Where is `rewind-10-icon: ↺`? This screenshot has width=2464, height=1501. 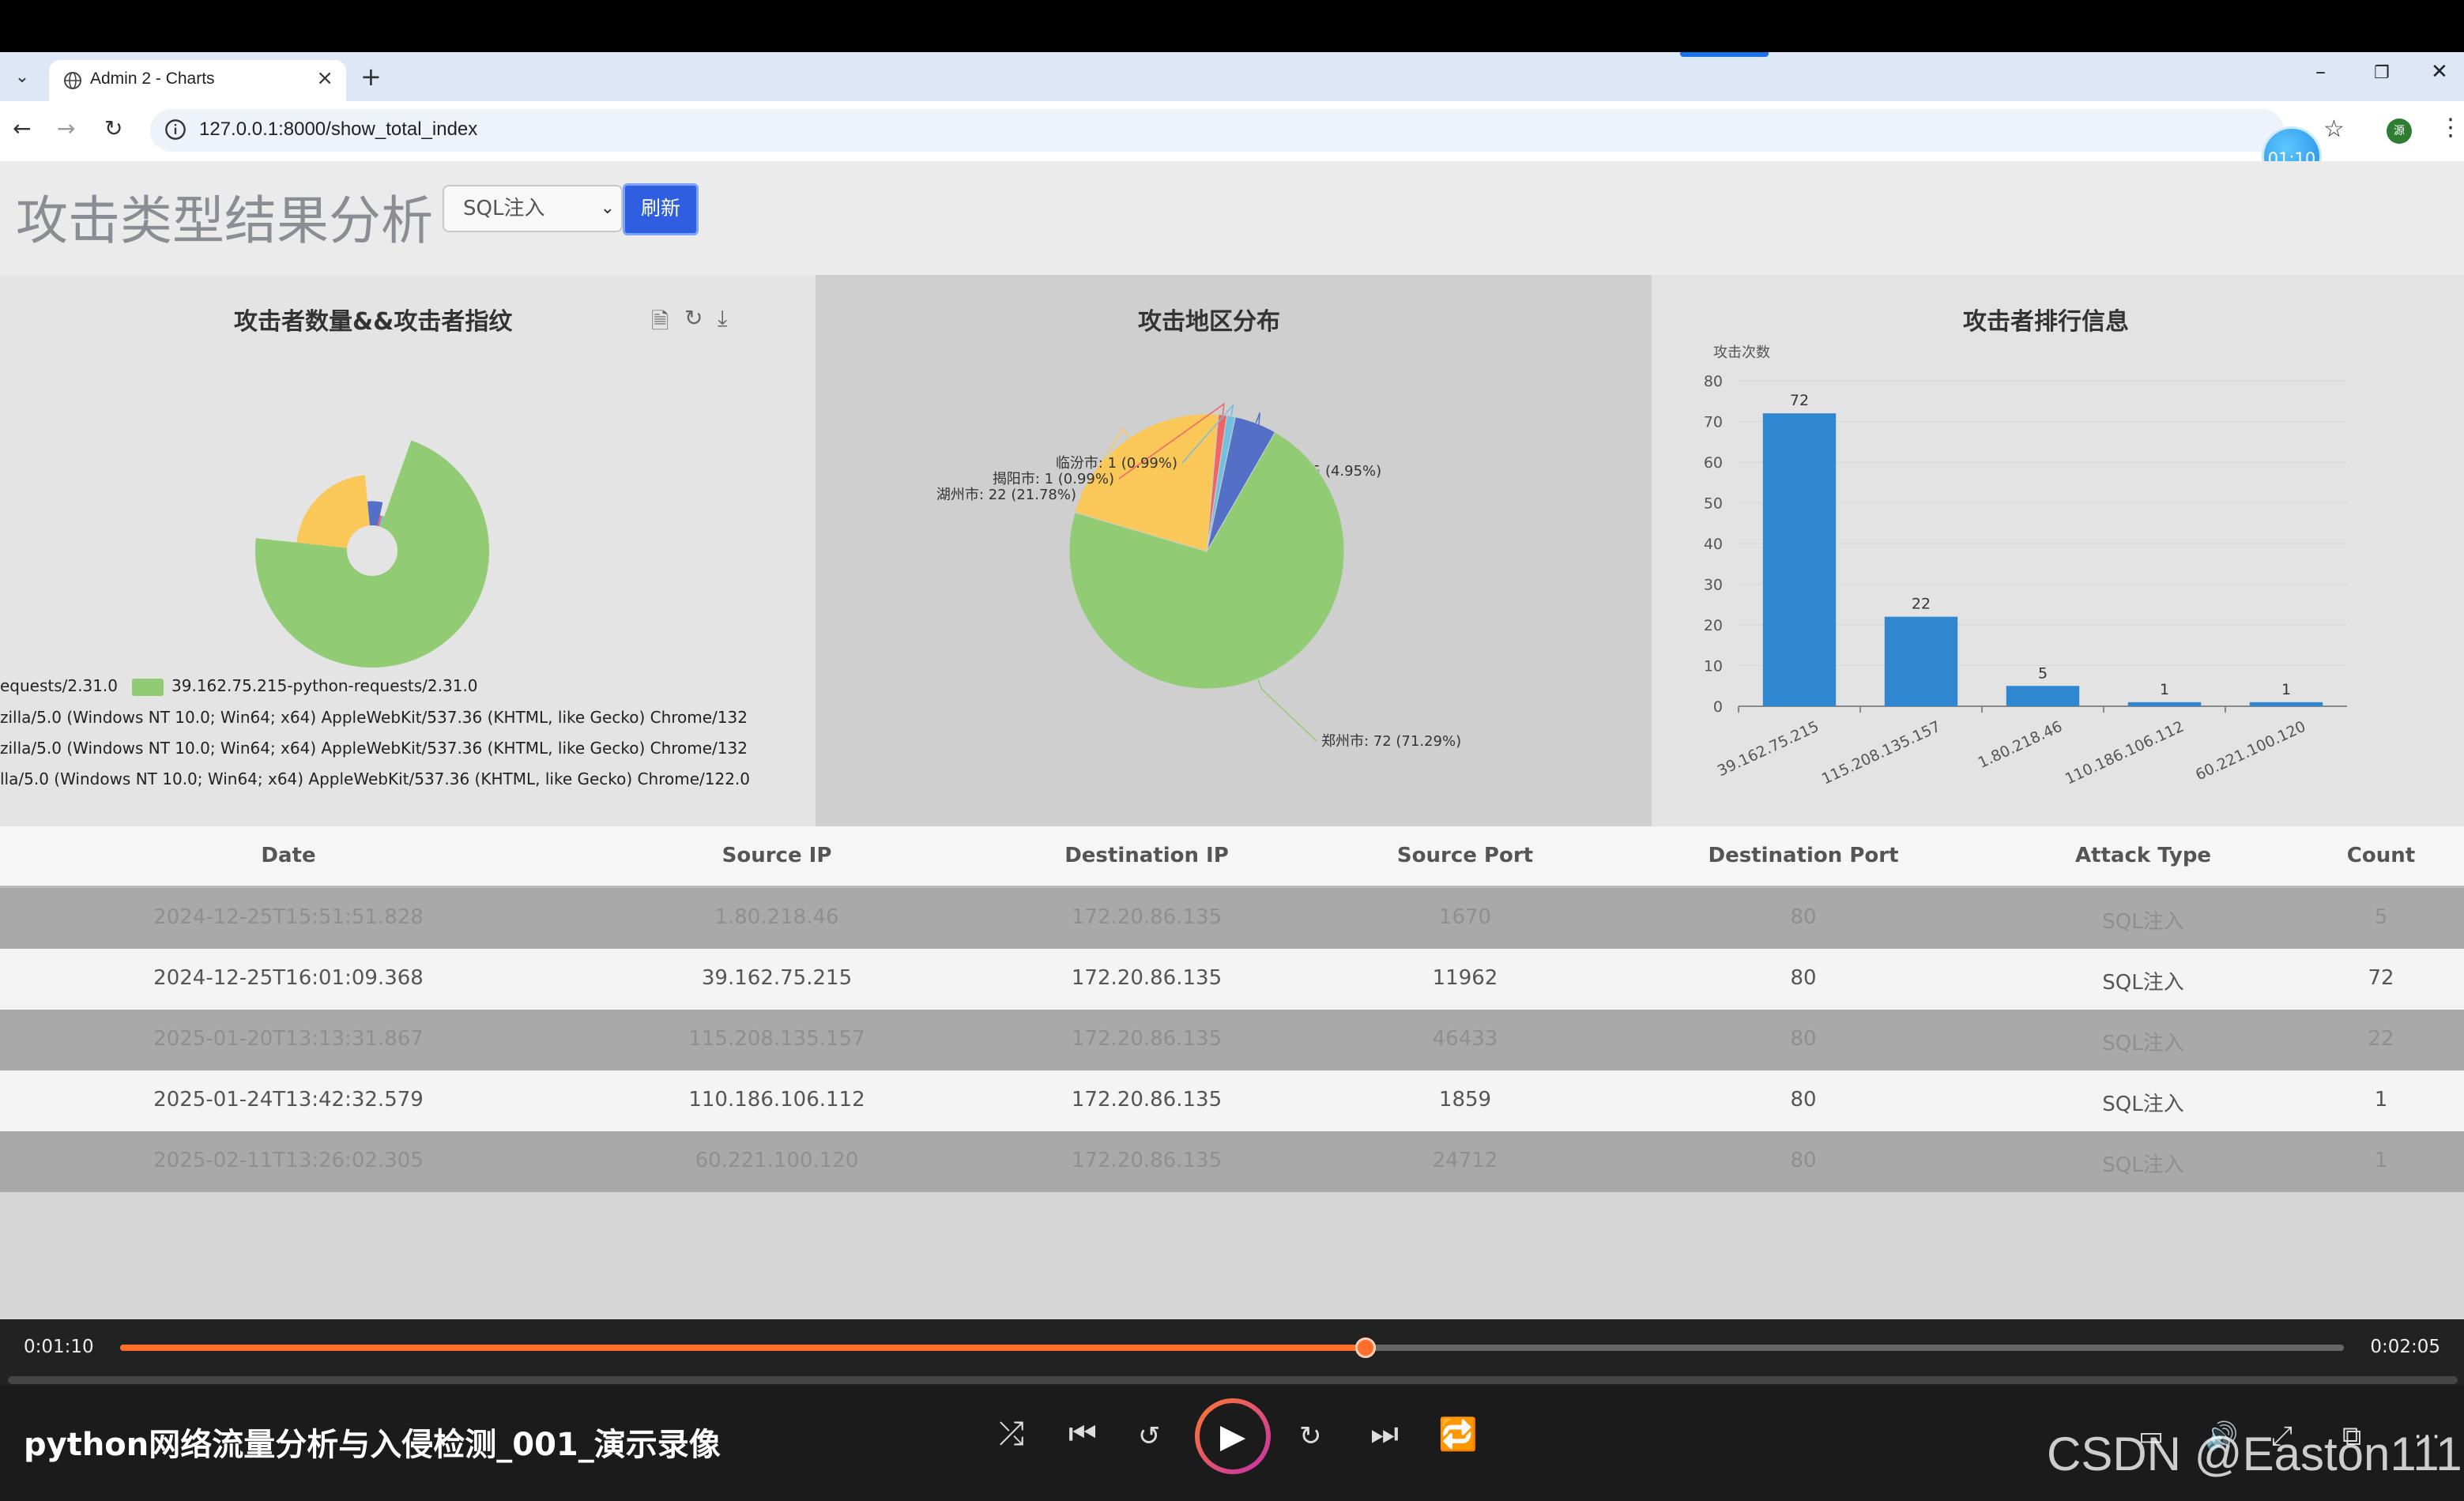 rewind-10-icon: ↺ is located at coordinates (1149, 1436).